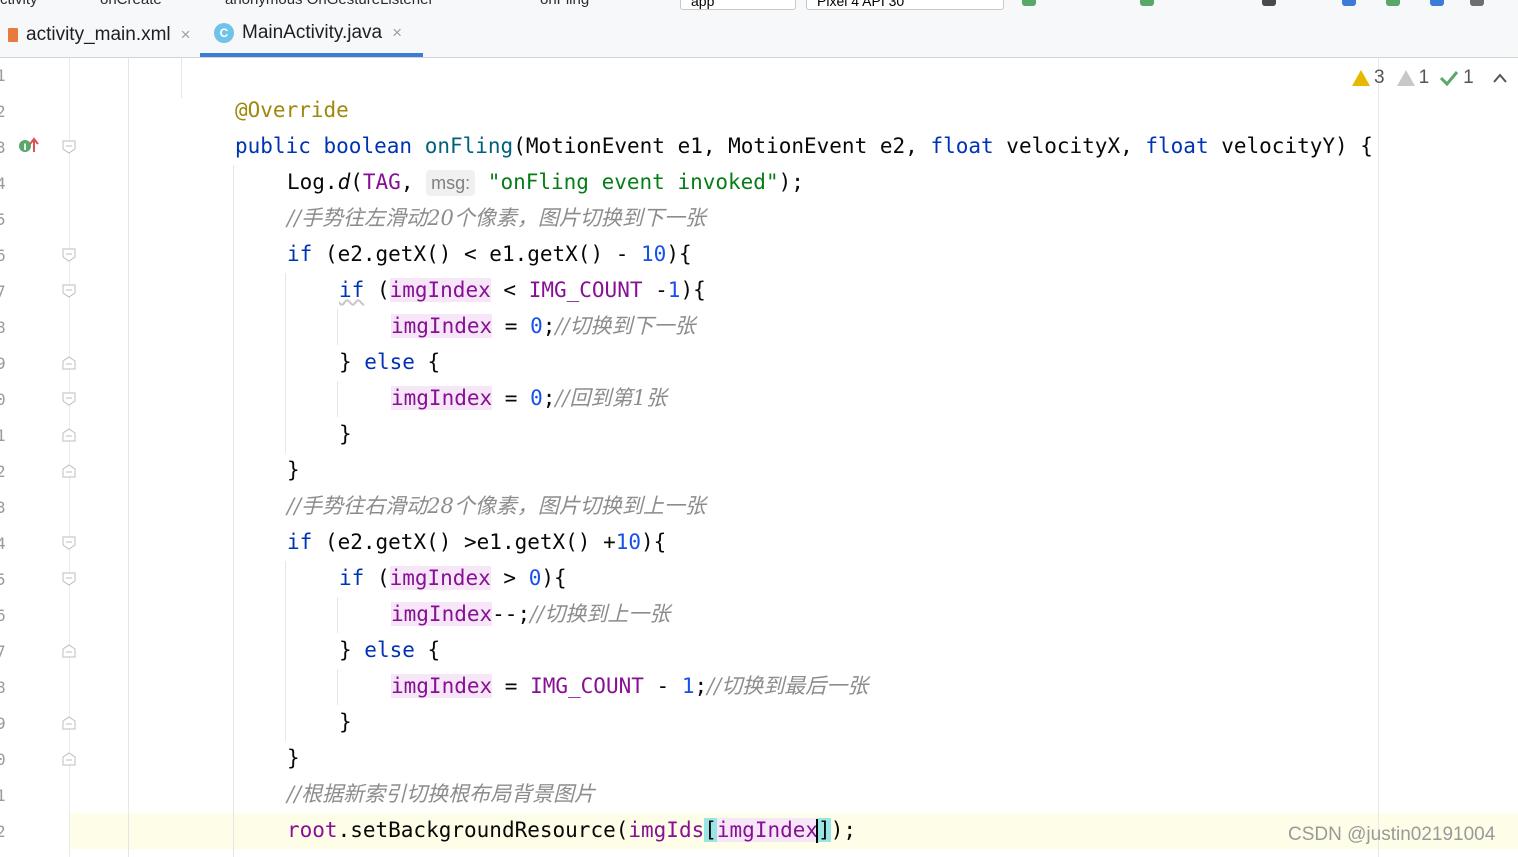  I want to click on tab-mainactivity-java: C MainActivity.java ×, so click(311, 34).